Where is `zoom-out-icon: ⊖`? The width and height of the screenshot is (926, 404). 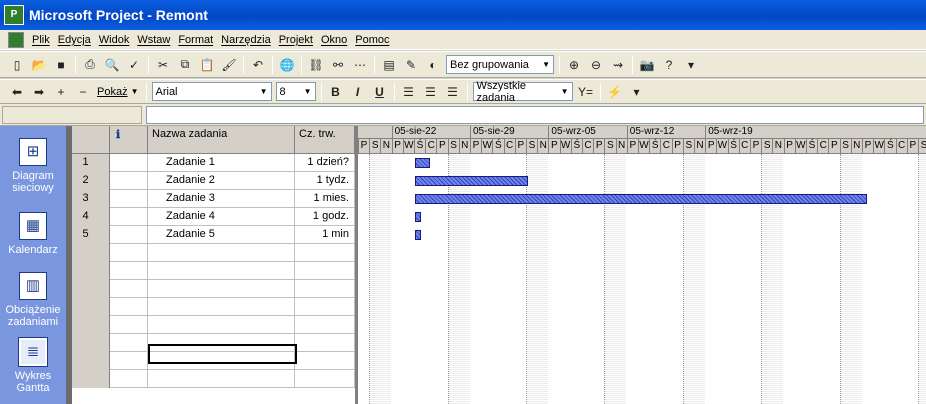 zoom-out-icon: ⊖ is located at coordinates (596, 65).